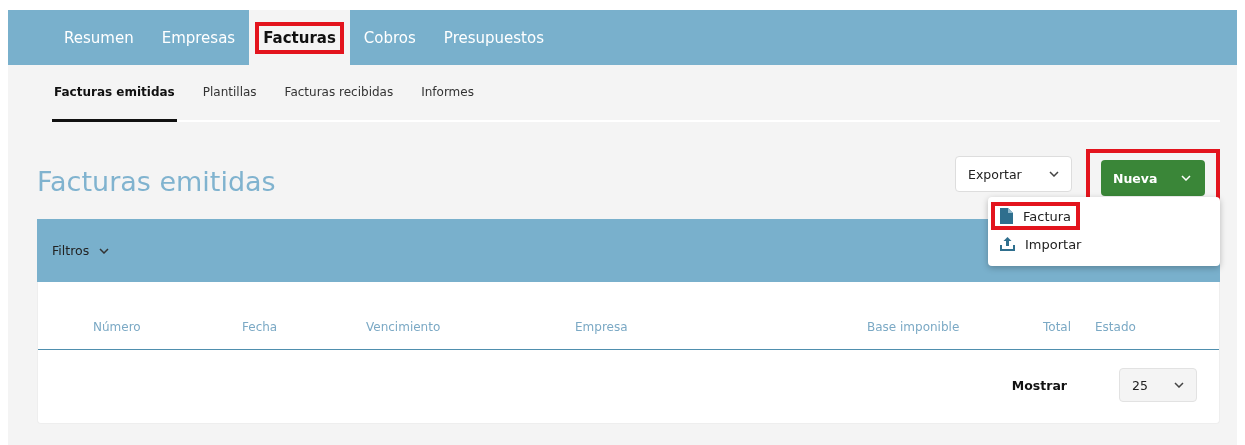  What do you see at coordinates (299, 37) in the screenshot?
I see `nav-tab: Facturas` at bounding box center [299, 37].